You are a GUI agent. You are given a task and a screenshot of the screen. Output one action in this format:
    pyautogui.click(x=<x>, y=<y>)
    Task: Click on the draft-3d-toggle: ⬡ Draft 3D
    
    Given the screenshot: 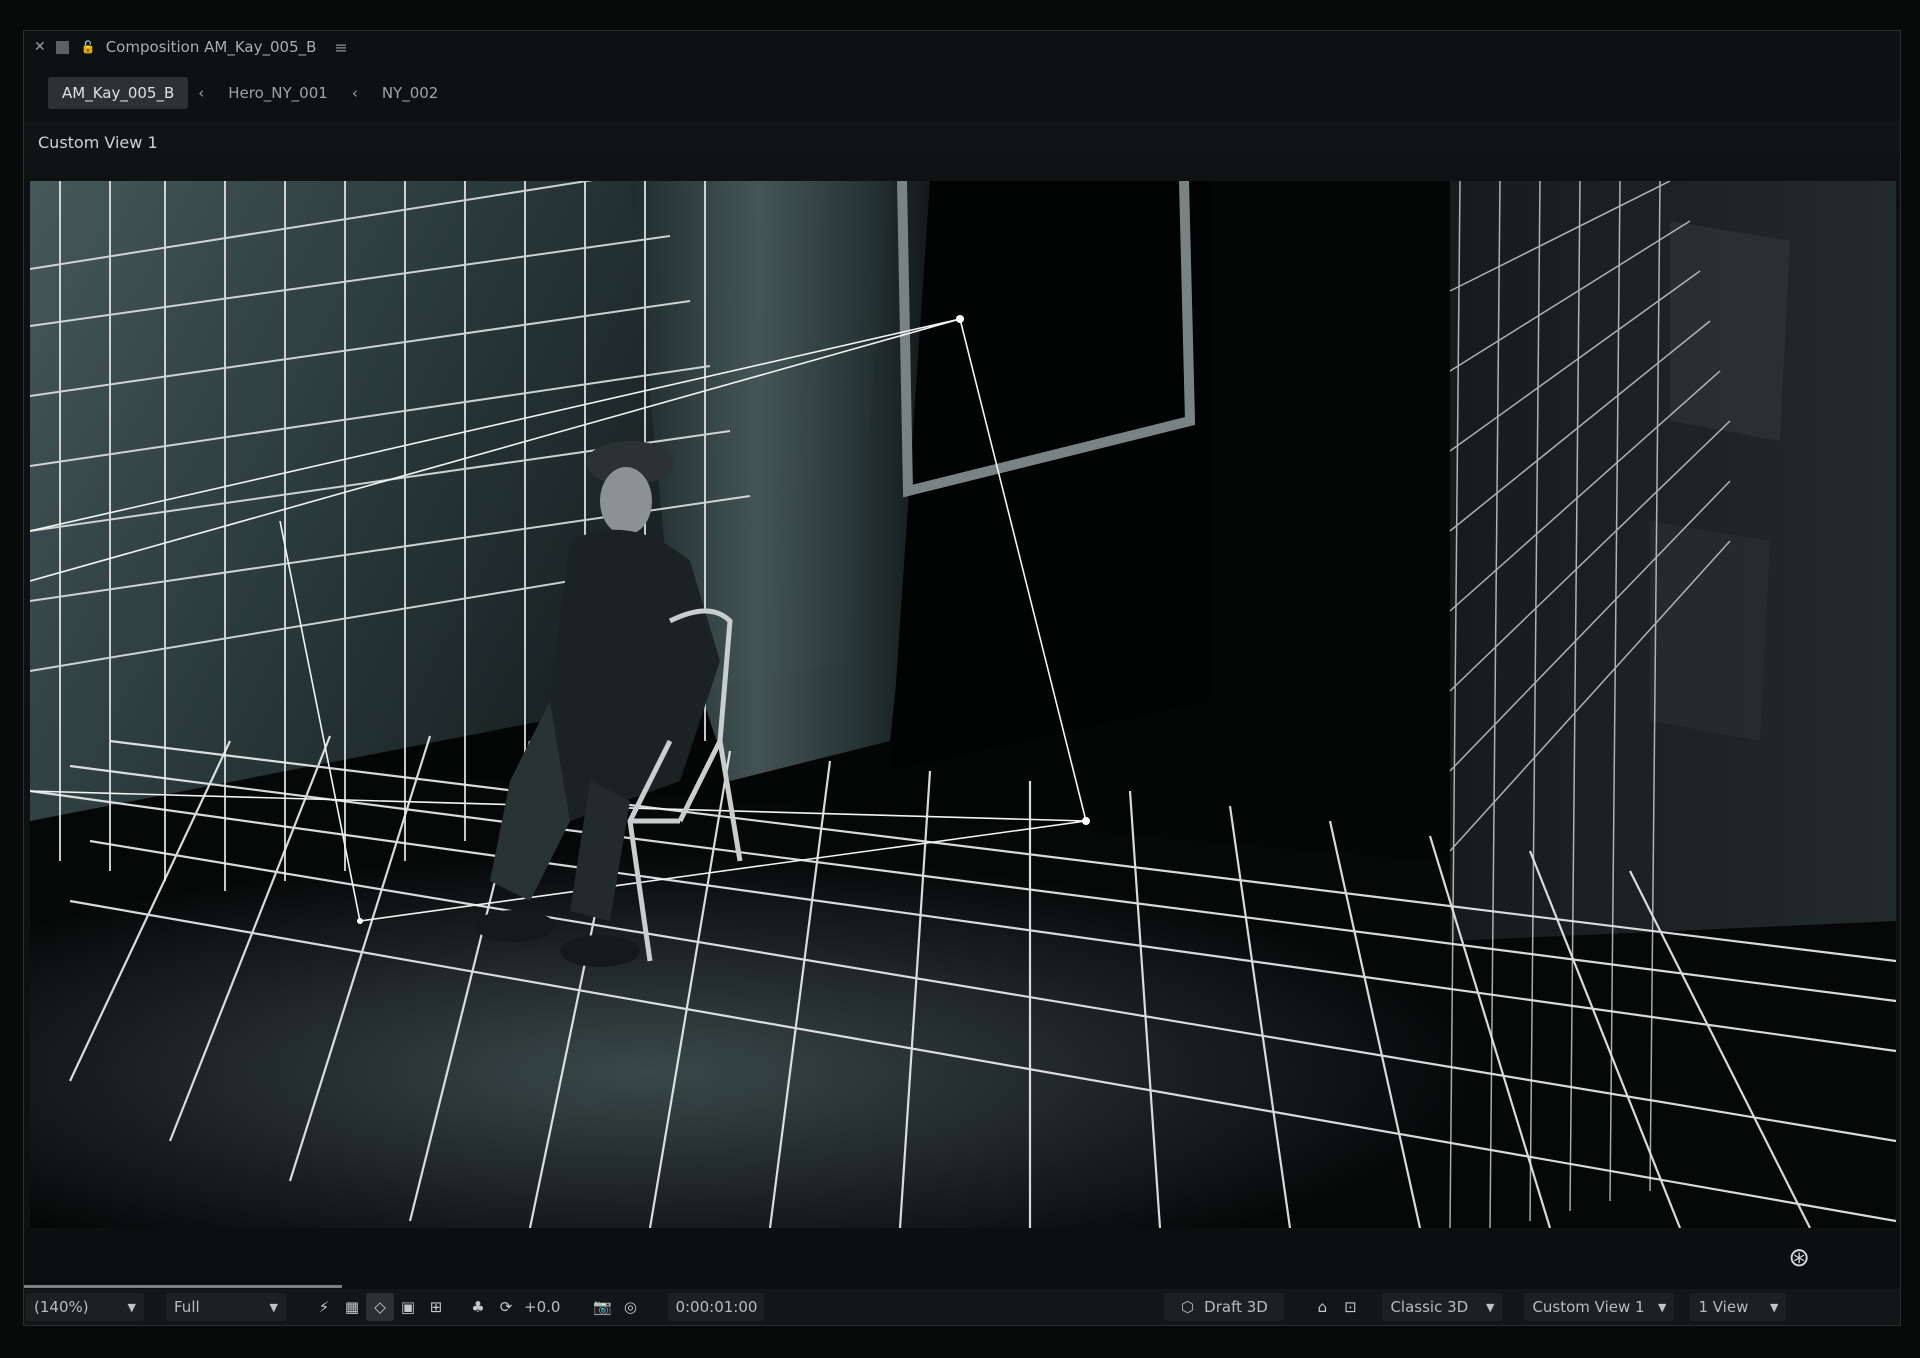 What is the action you would take?
    pyautogui.click(x=1224, y=1307)
    